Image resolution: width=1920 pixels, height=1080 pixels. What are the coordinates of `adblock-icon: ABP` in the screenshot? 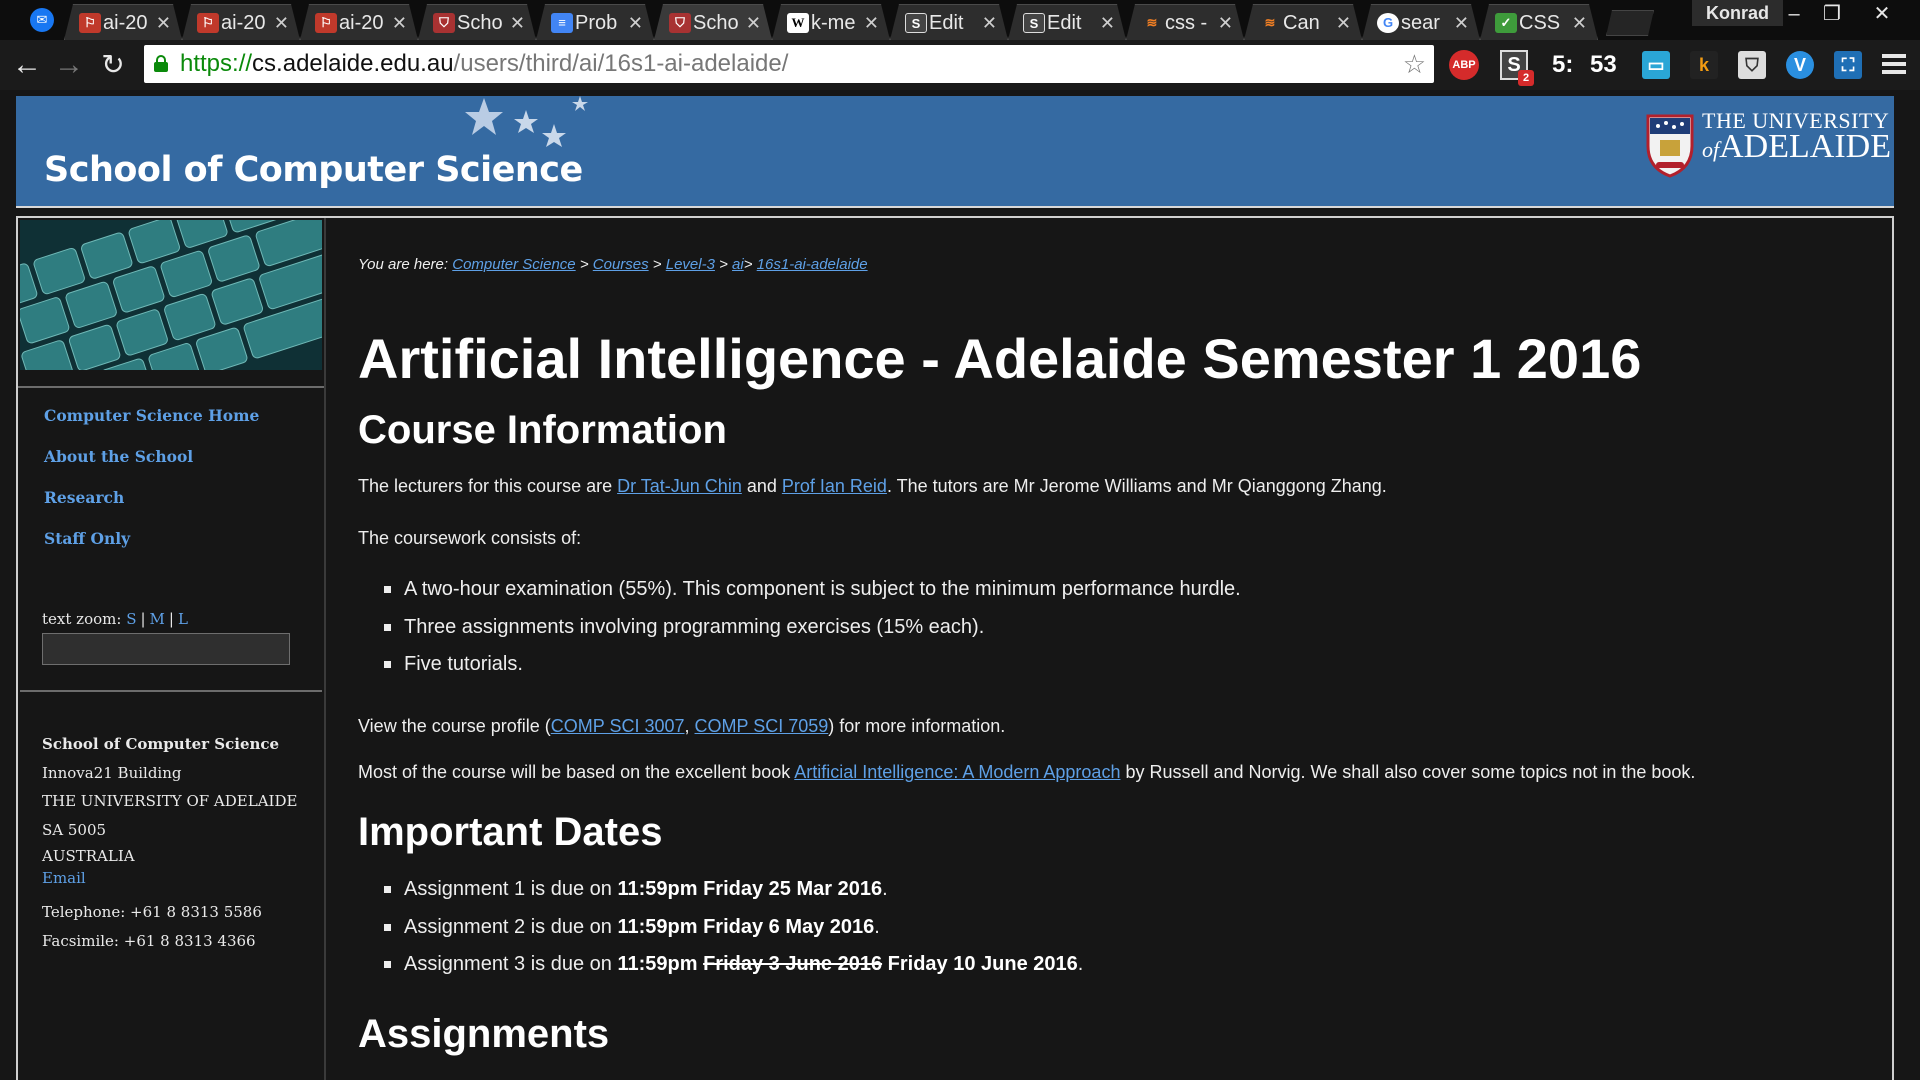 It's located at (1464, 65).